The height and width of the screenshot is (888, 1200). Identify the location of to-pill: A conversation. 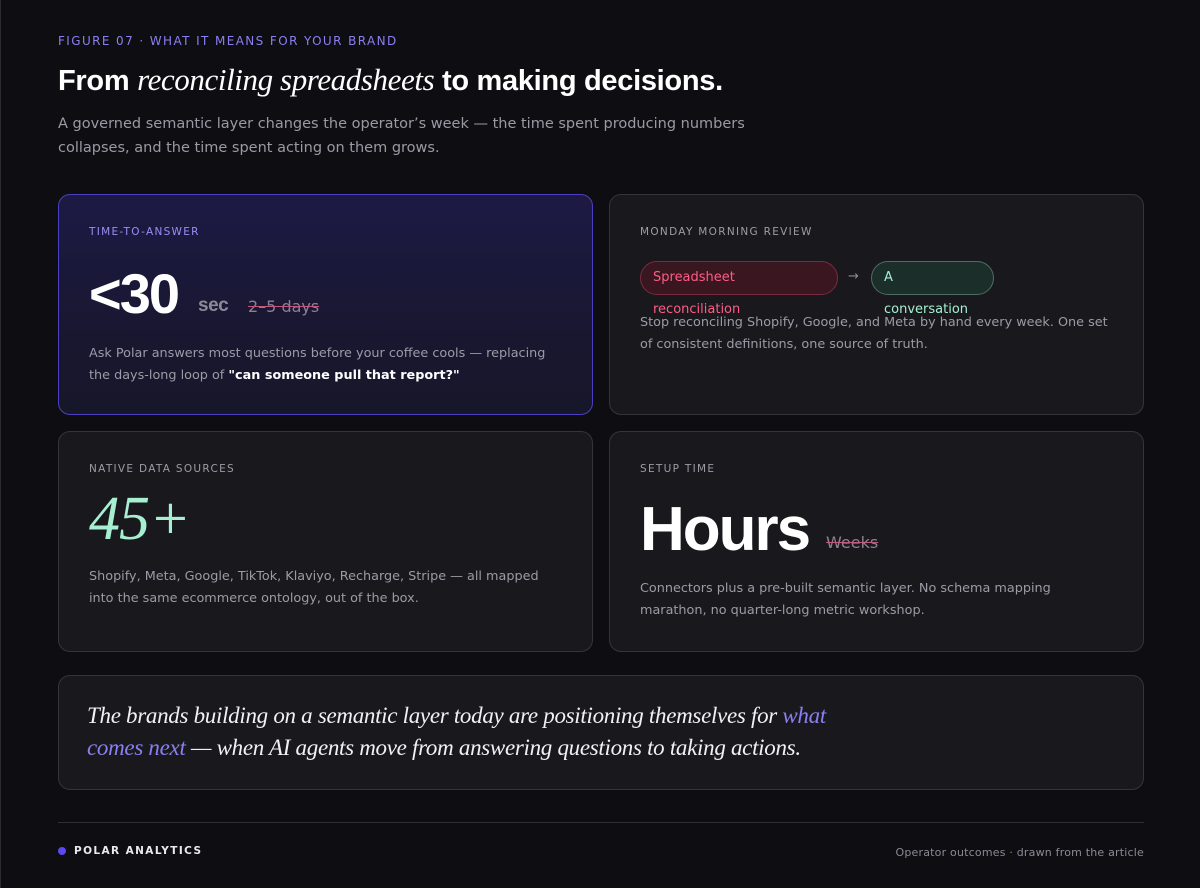
(932, 289).